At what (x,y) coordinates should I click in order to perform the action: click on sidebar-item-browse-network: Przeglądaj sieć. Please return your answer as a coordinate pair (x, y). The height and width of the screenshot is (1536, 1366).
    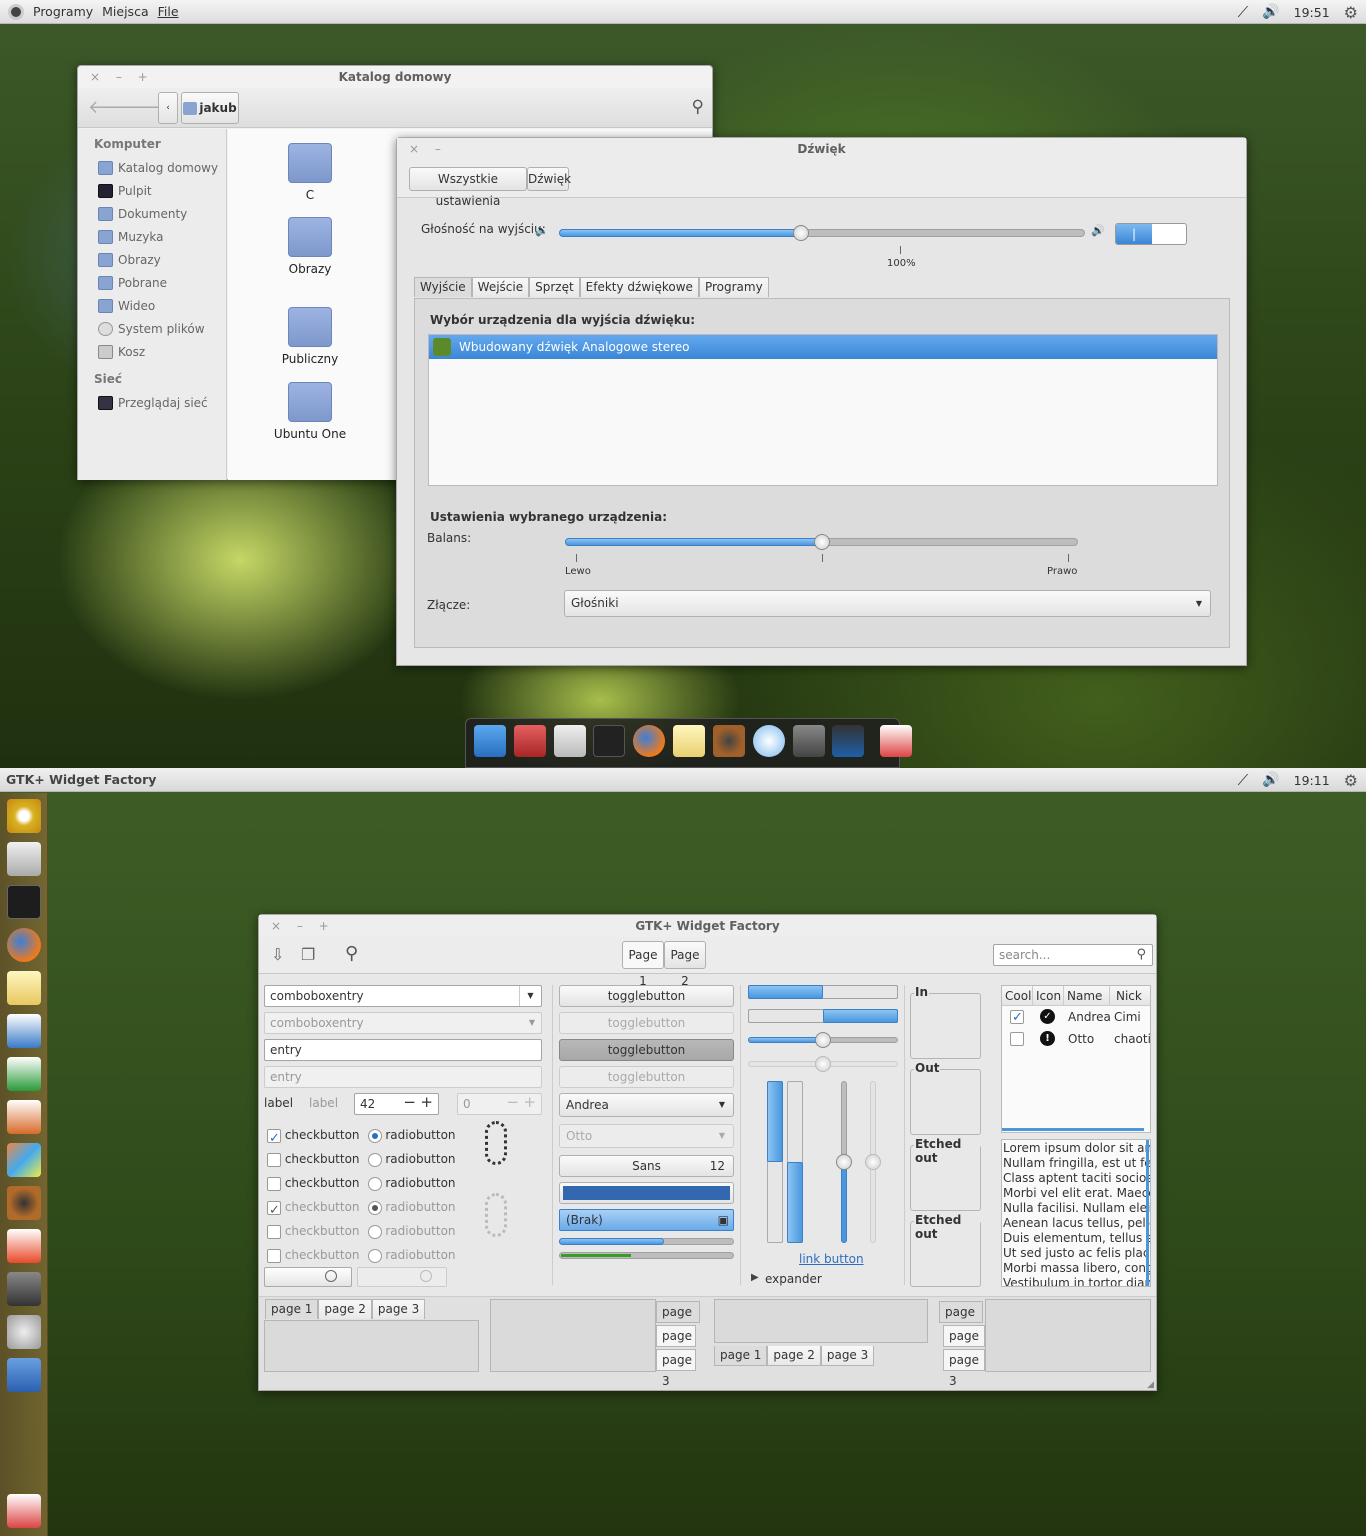
    Looking at the image, I should click on (160, 403).